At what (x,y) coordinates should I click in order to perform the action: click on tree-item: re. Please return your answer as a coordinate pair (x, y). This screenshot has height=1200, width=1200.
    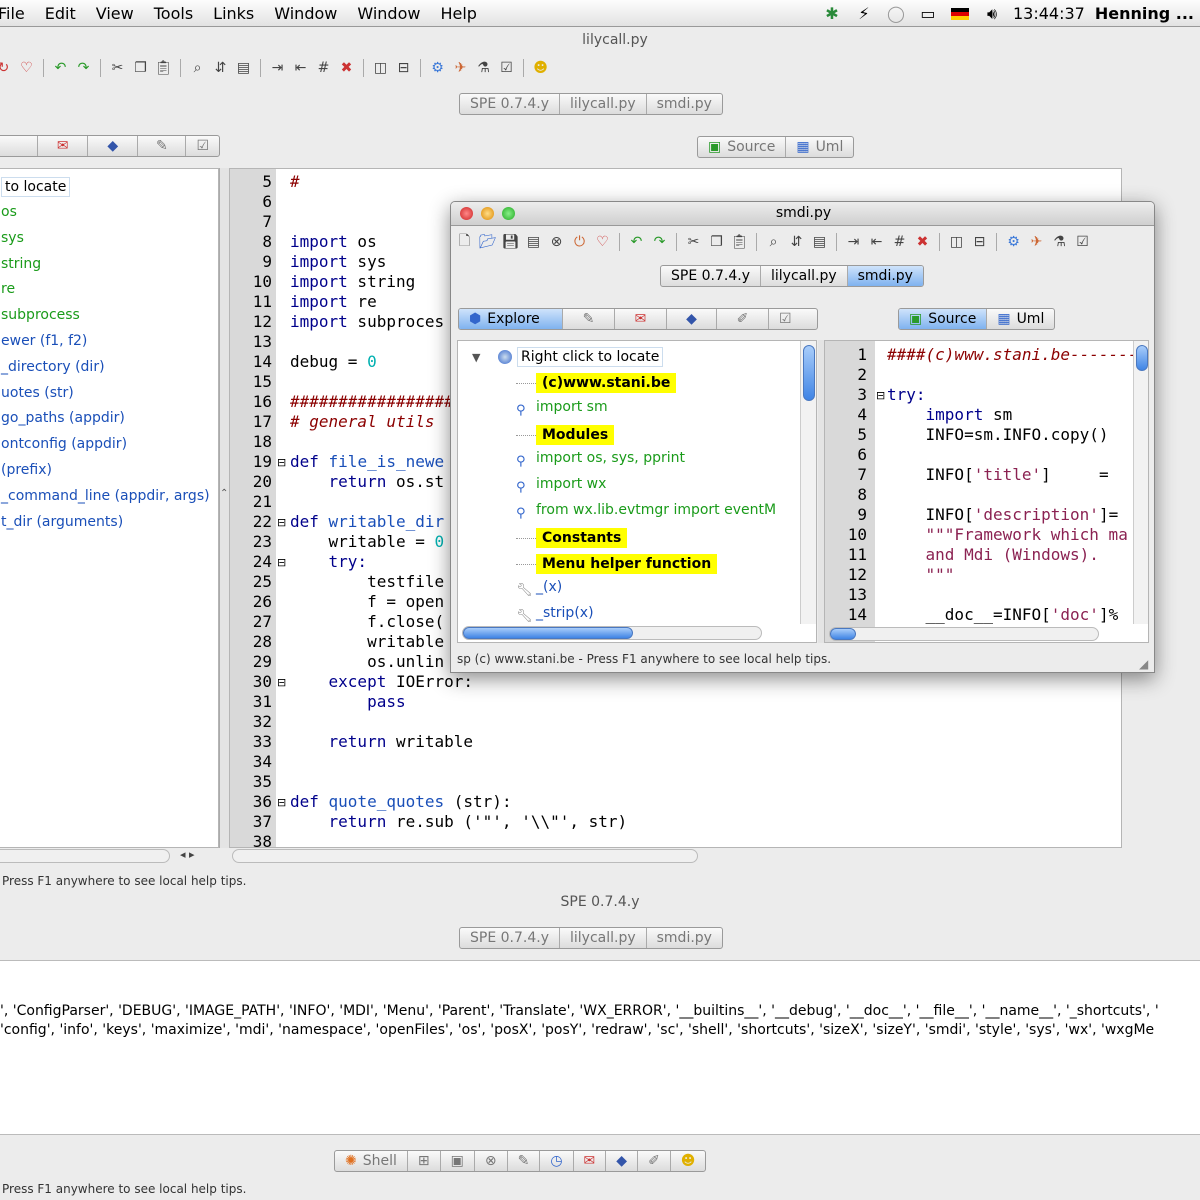
    Looking at the image, I should click on (8, 289).